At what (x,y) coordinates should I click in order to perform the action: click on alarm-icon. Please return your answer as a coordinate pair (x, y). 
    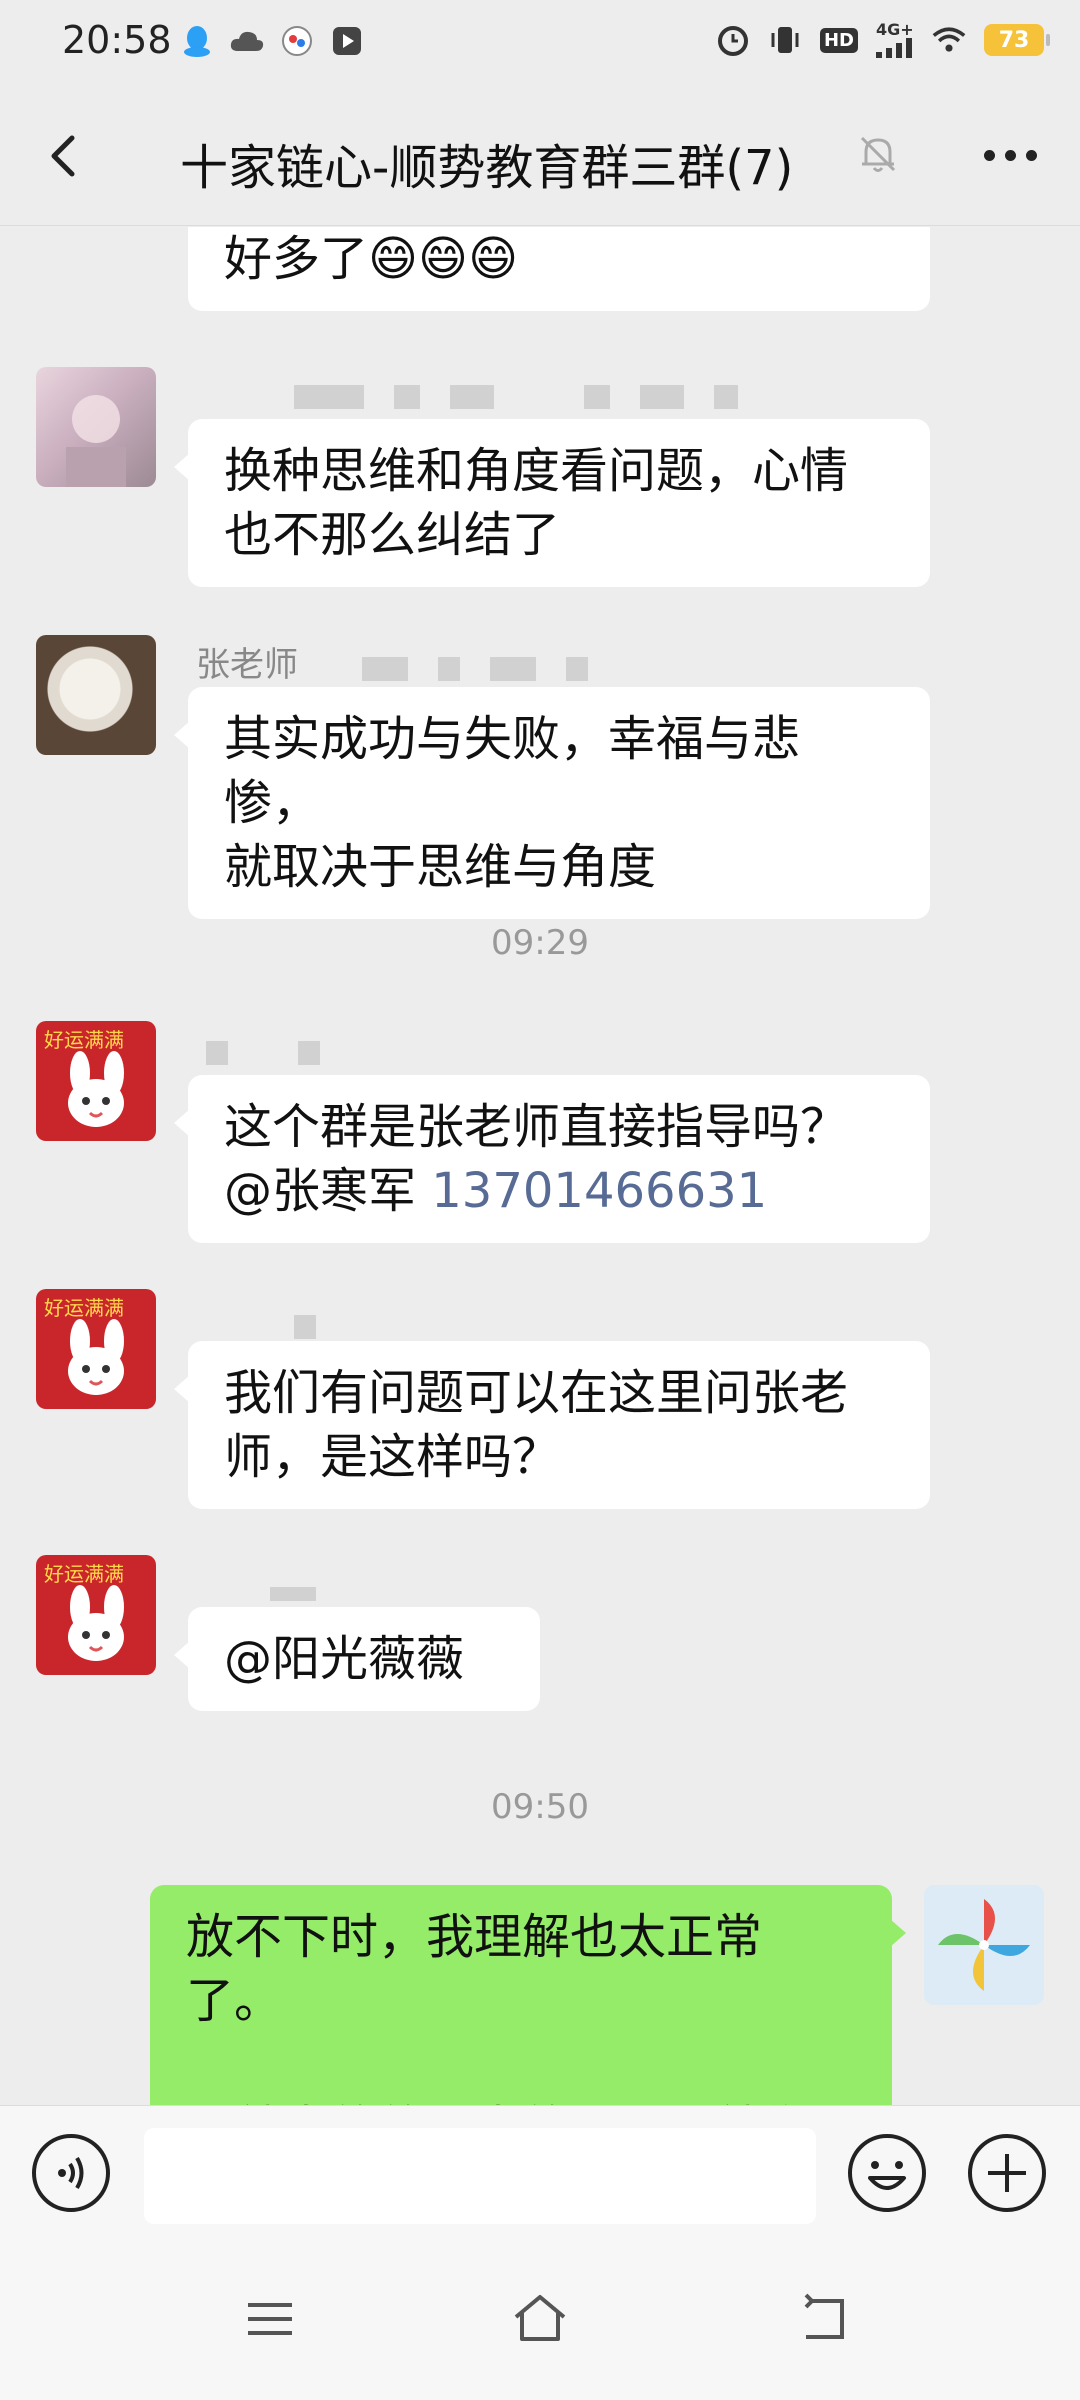
    Looking at the image, I should click on (733, 40).